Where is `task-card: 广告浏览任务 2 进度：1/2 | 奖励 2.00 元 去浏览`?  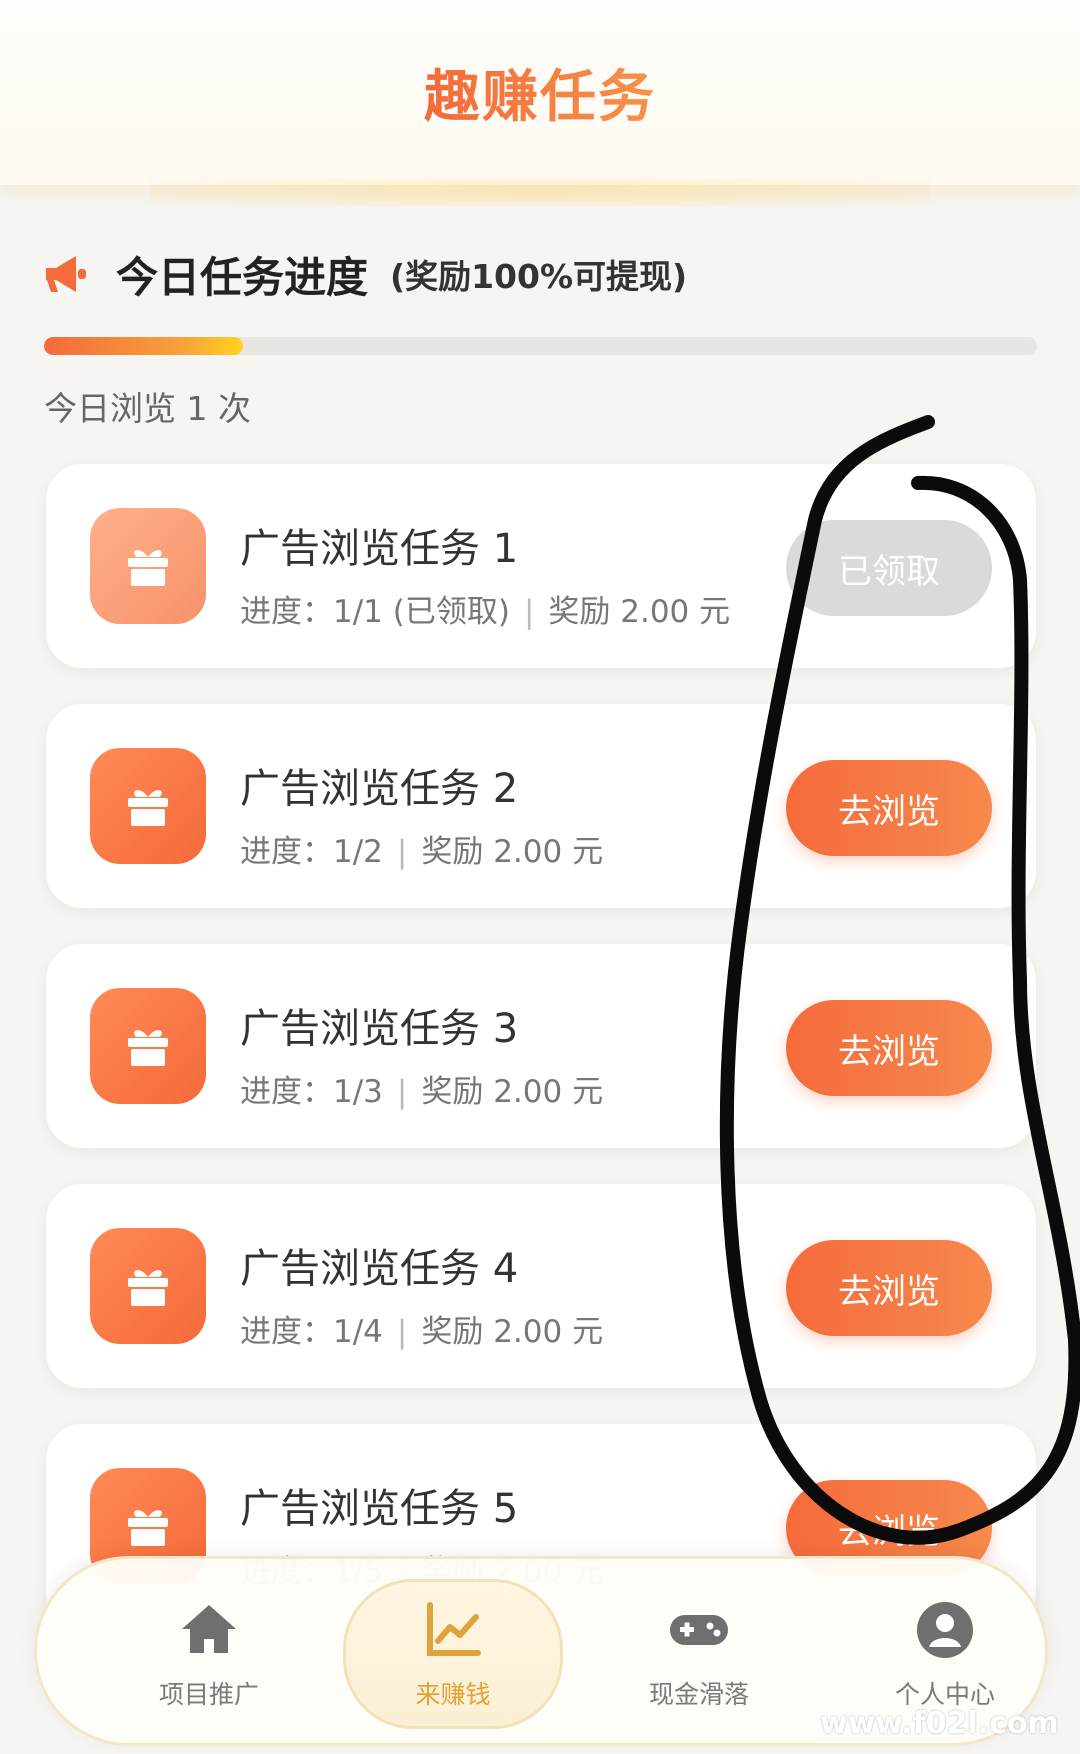 task-card: 广告浏览任务 2 进度：1/2 | 奖励 2.00 元 去浏览 is located at coordinates (541, 806).